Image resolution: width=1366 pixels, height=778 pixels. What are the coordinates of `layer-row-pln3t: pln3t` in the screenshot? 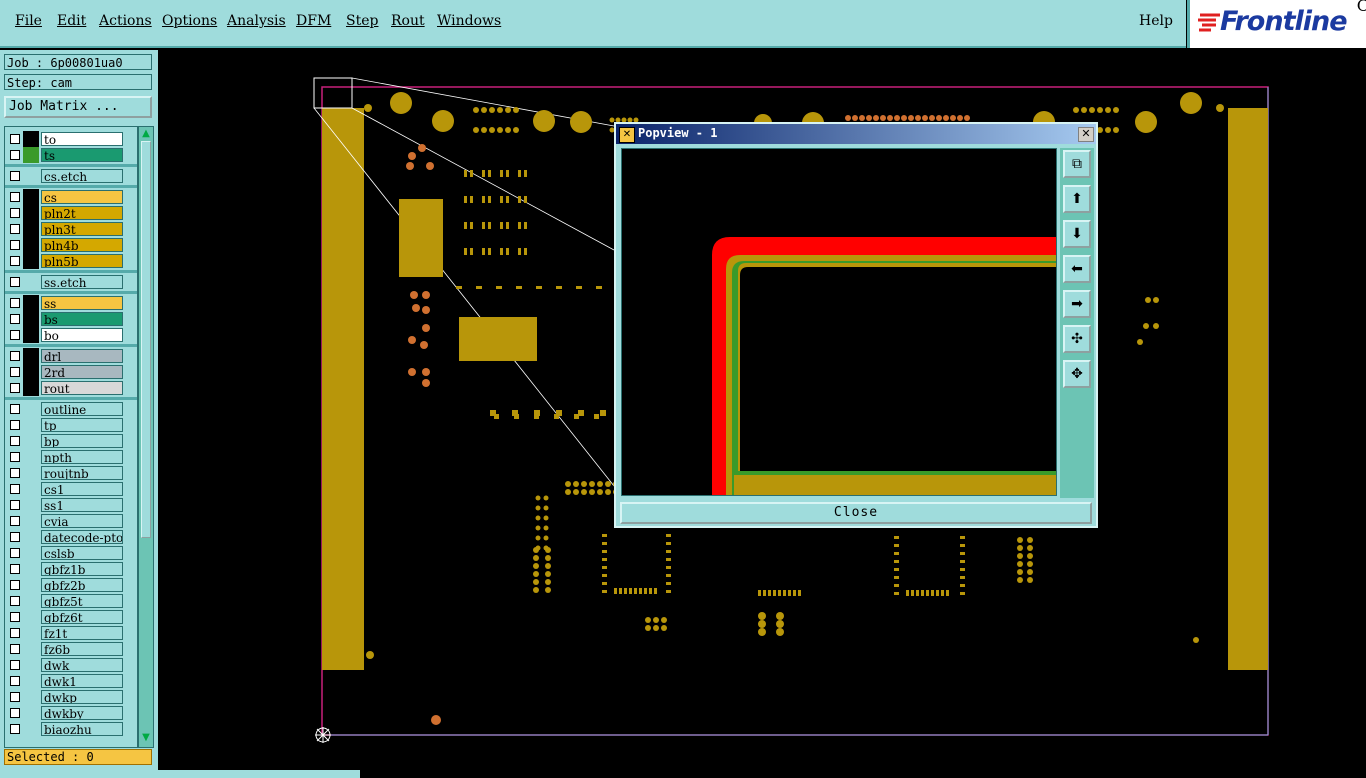 It's located at (71, 229).